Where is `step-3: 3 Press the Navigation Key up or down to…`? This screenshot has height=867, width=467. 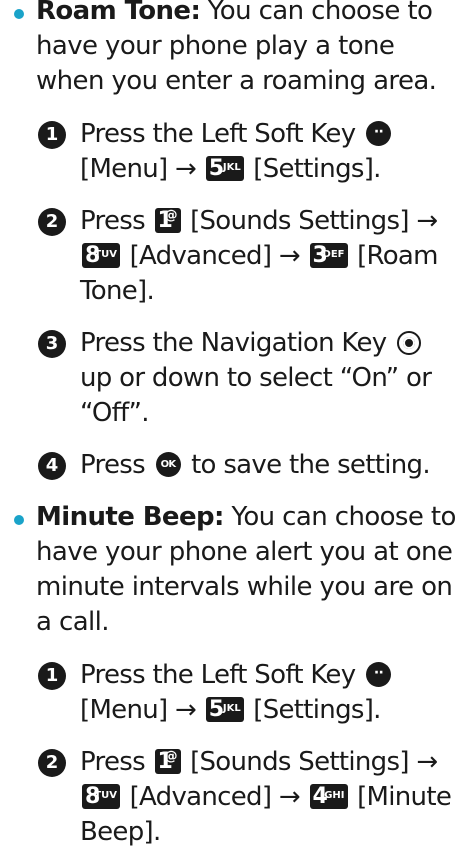 step-3: 3 Press the Navigation Key up or down to… is located at coordinates (249, 378).